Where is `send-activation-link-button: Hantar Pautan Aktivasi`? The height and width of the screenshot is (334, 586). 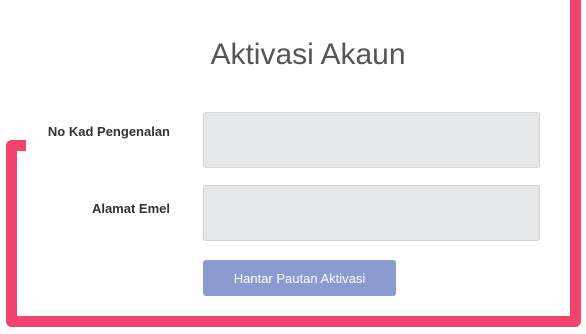 send-activation-link-button: Hantar Pautan Aktivasi is located at coordinates (299, 278).